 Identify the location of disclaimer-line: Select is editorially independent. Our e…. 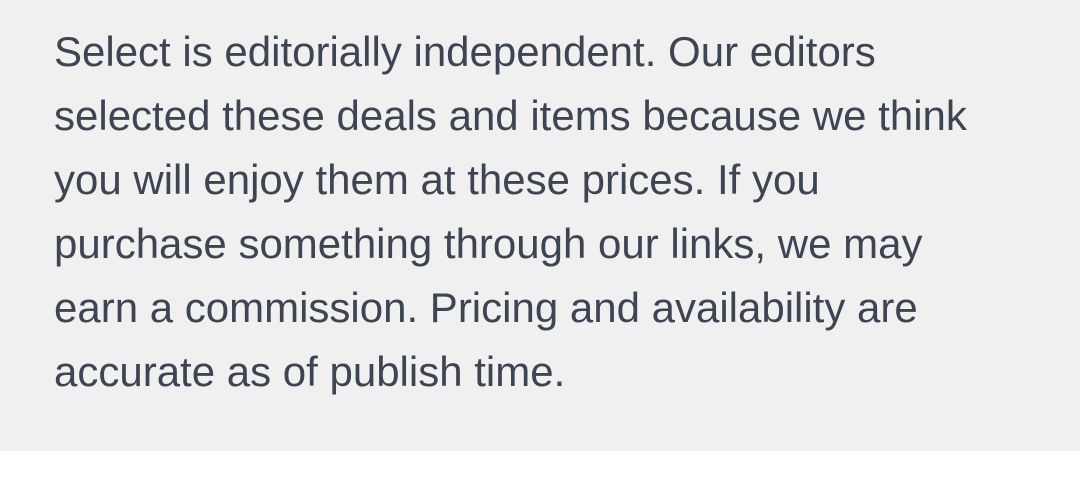
(465, 51).